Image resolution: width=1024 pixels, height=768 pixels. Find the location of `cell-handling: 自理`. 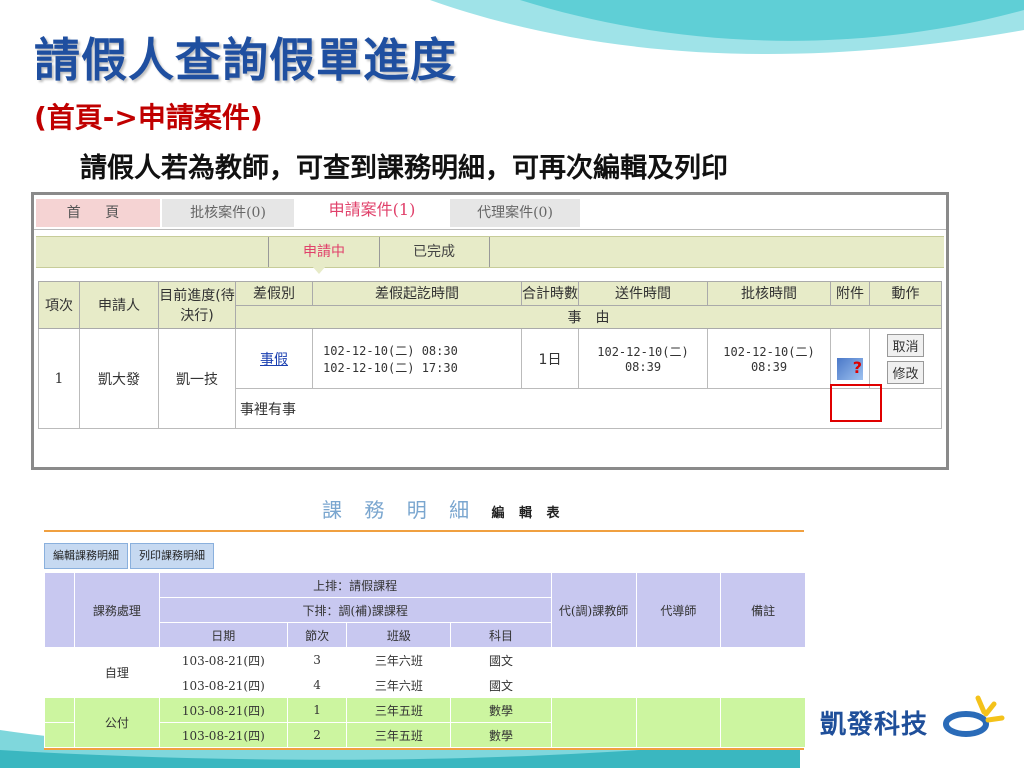

cell-handling: 自理 is located at coordinates (117, 672).